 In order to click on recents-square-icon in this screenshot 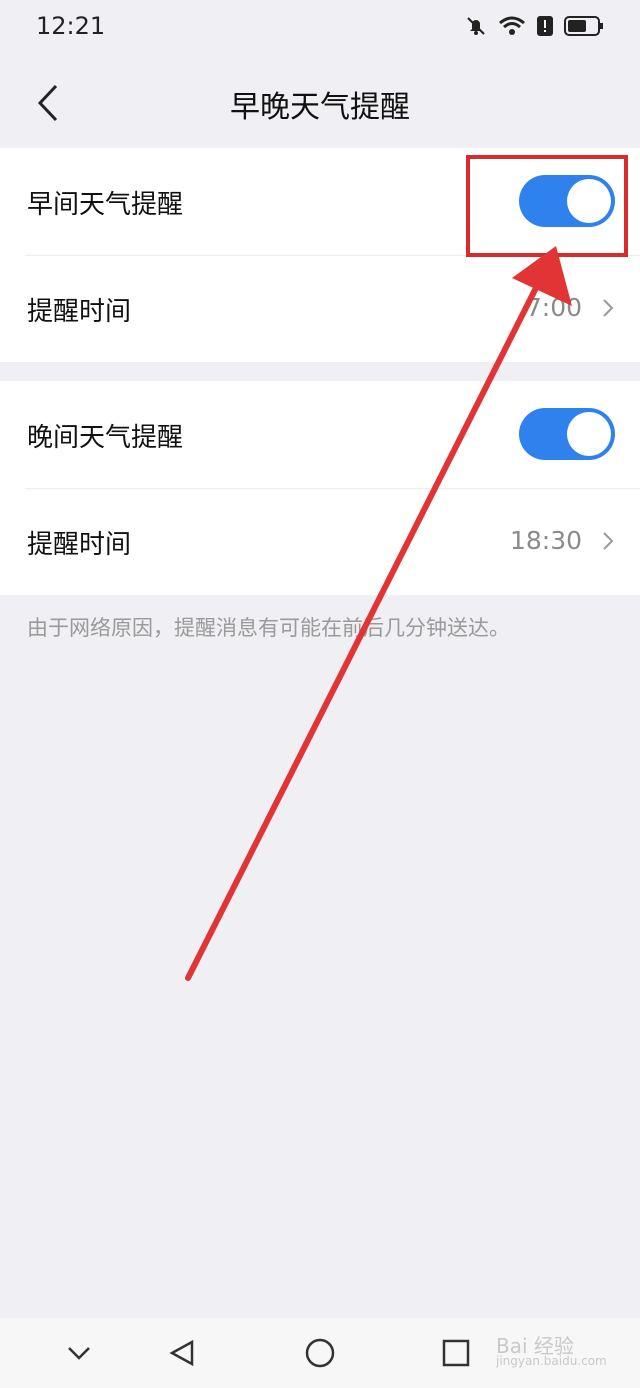, I will do `click(456, 1353)`.